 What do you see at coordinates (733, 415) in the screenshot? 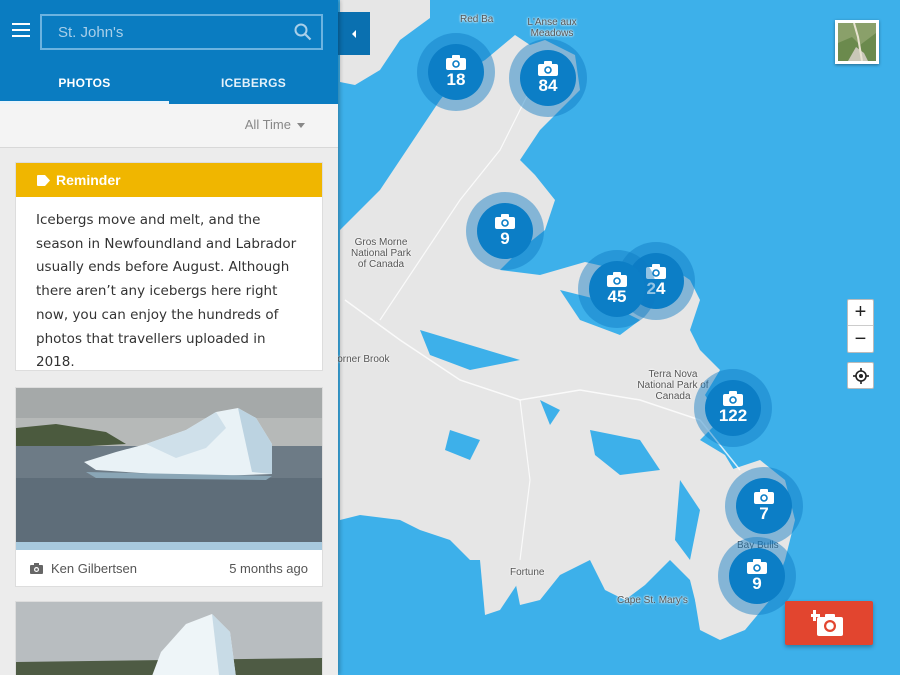
I see `cluster-count: 122` at bounding box center [733, 415].